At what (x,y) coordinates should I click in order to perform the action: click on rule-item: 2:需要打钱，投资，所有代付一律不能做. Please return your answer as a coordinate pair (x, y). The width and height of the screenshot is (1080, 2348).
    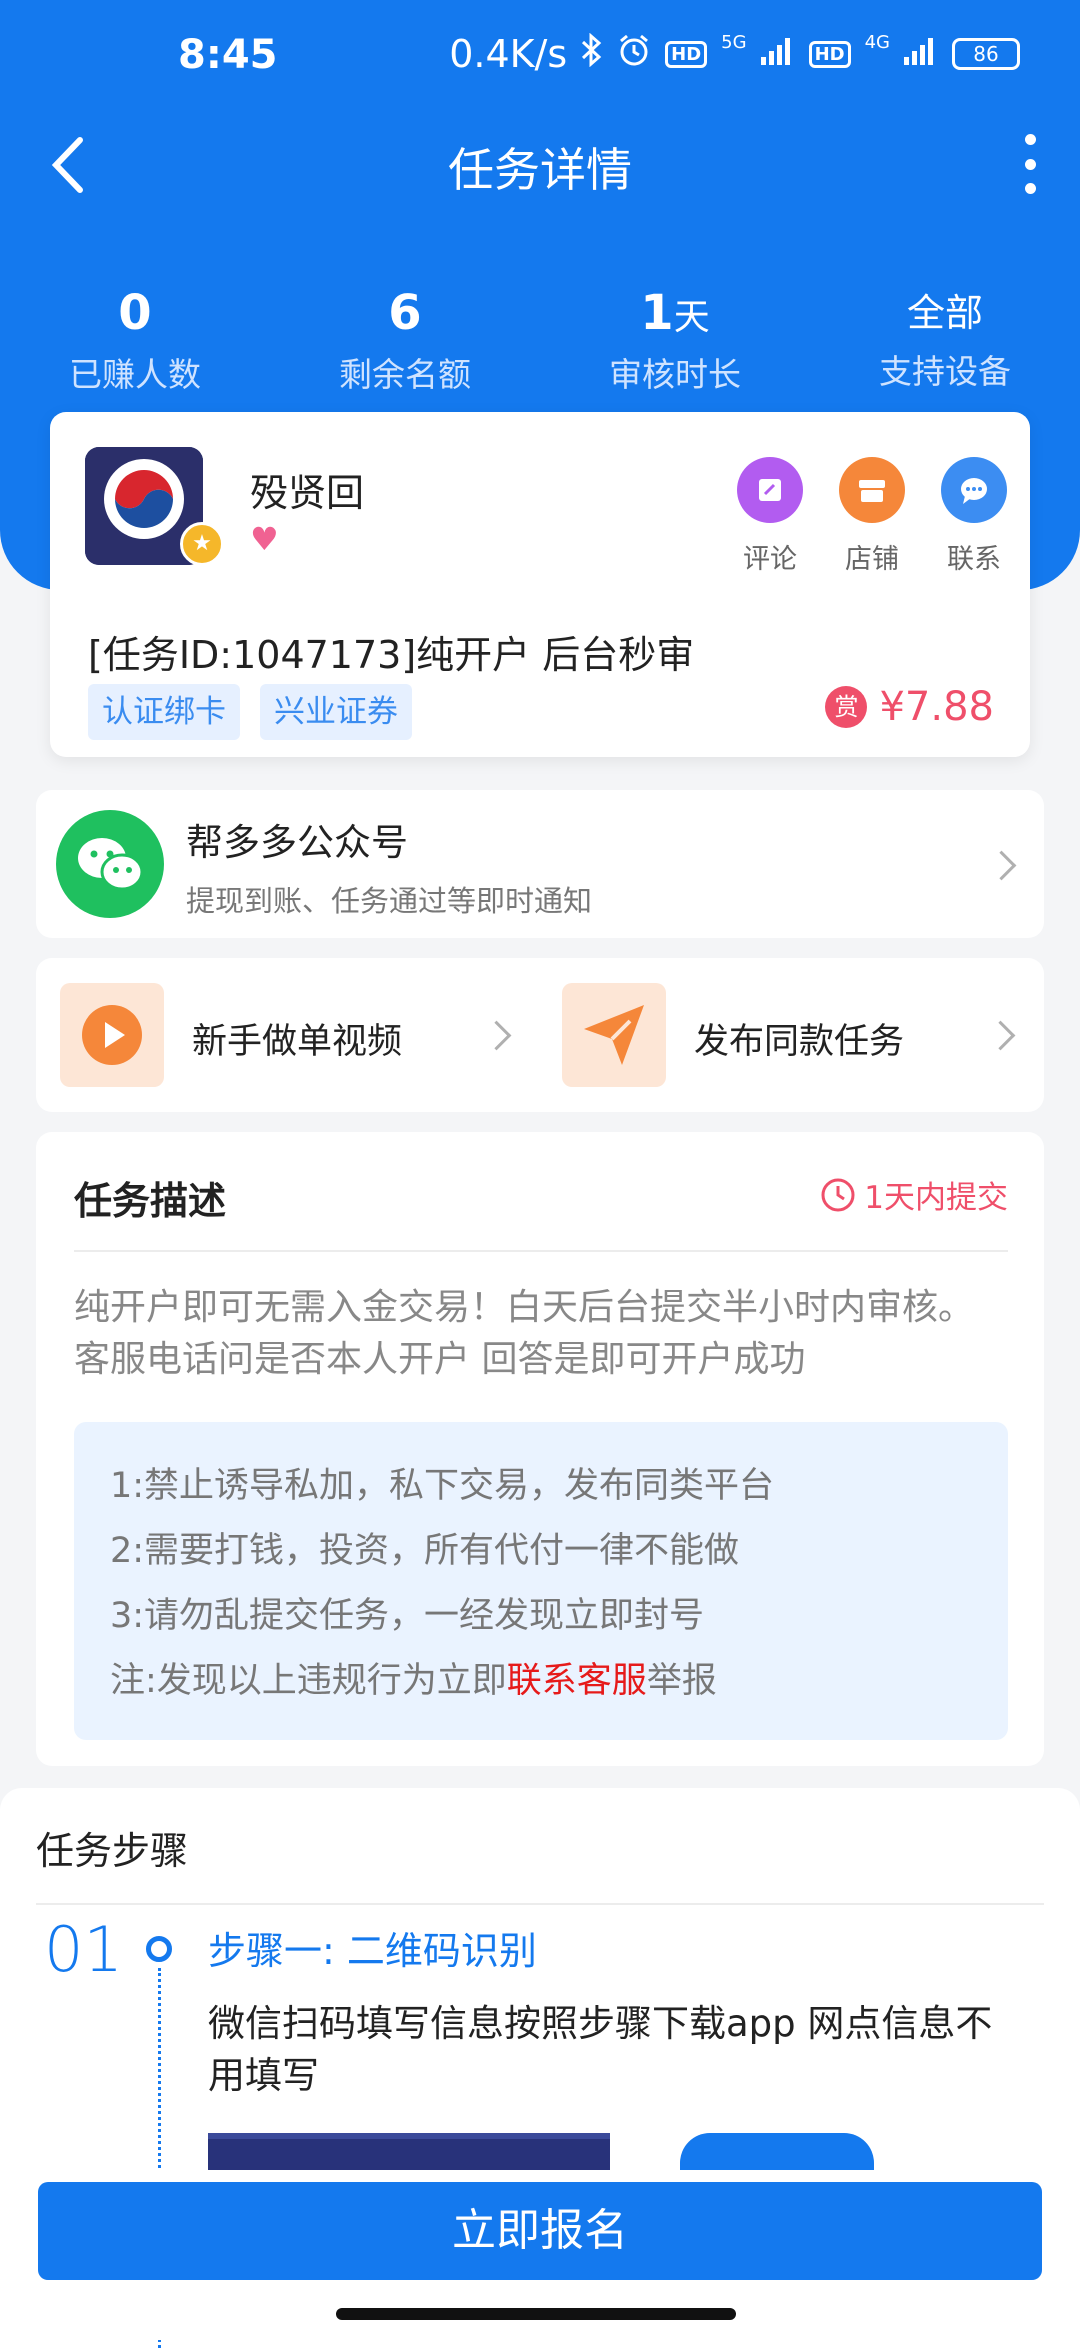
    Looking at the image, I should click on (425, 1551).